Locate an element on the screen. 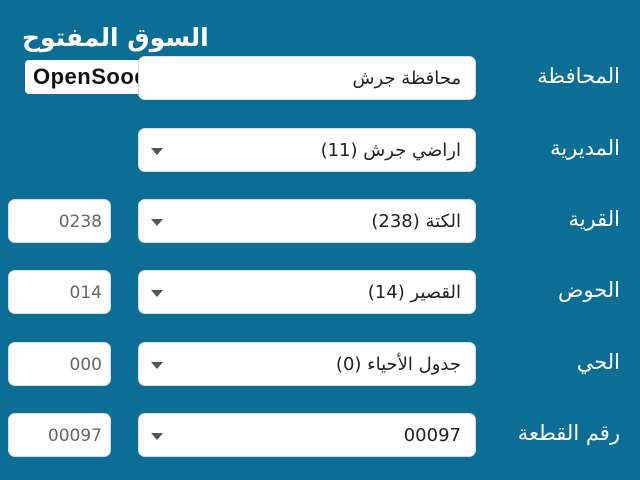 Image resolution: width=640 pixels, height=480 pixels. basin-value: القصير (14) is located at coordinates (414, 292).